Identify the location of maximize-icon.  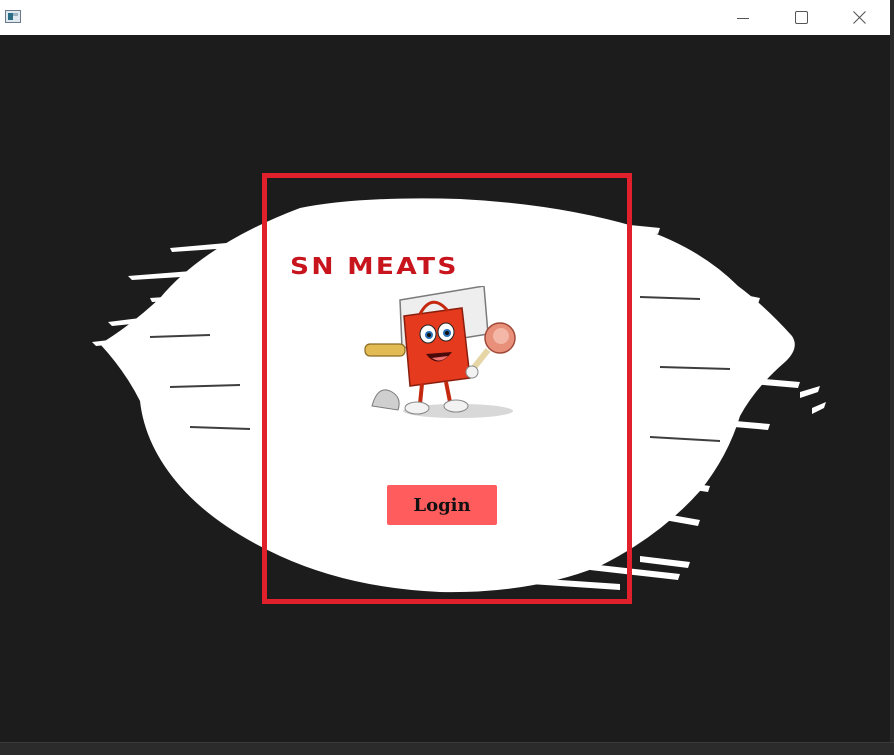
(801, 17).